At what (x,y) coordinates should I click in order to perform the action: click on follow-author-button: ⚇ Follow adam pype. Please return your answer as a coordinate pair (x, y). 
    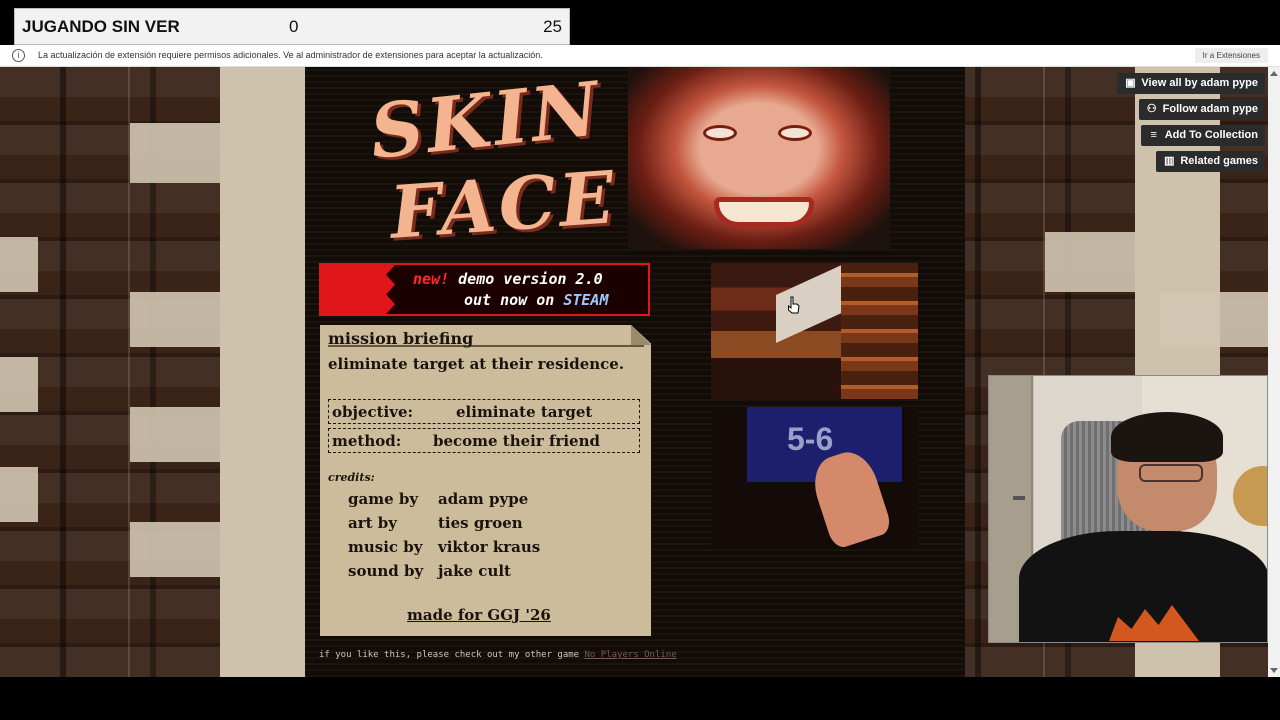
    Looking at the image, I should click on (1201, 109).